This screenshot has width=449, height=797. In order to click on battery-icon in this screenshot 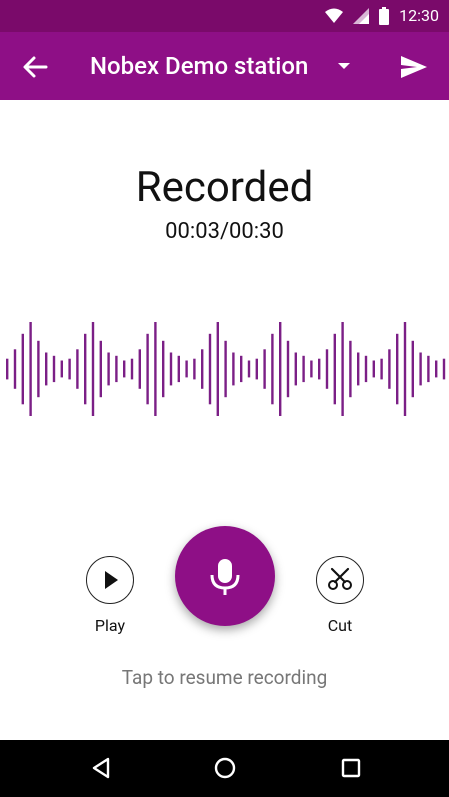, I will do `click(384, 16)`.